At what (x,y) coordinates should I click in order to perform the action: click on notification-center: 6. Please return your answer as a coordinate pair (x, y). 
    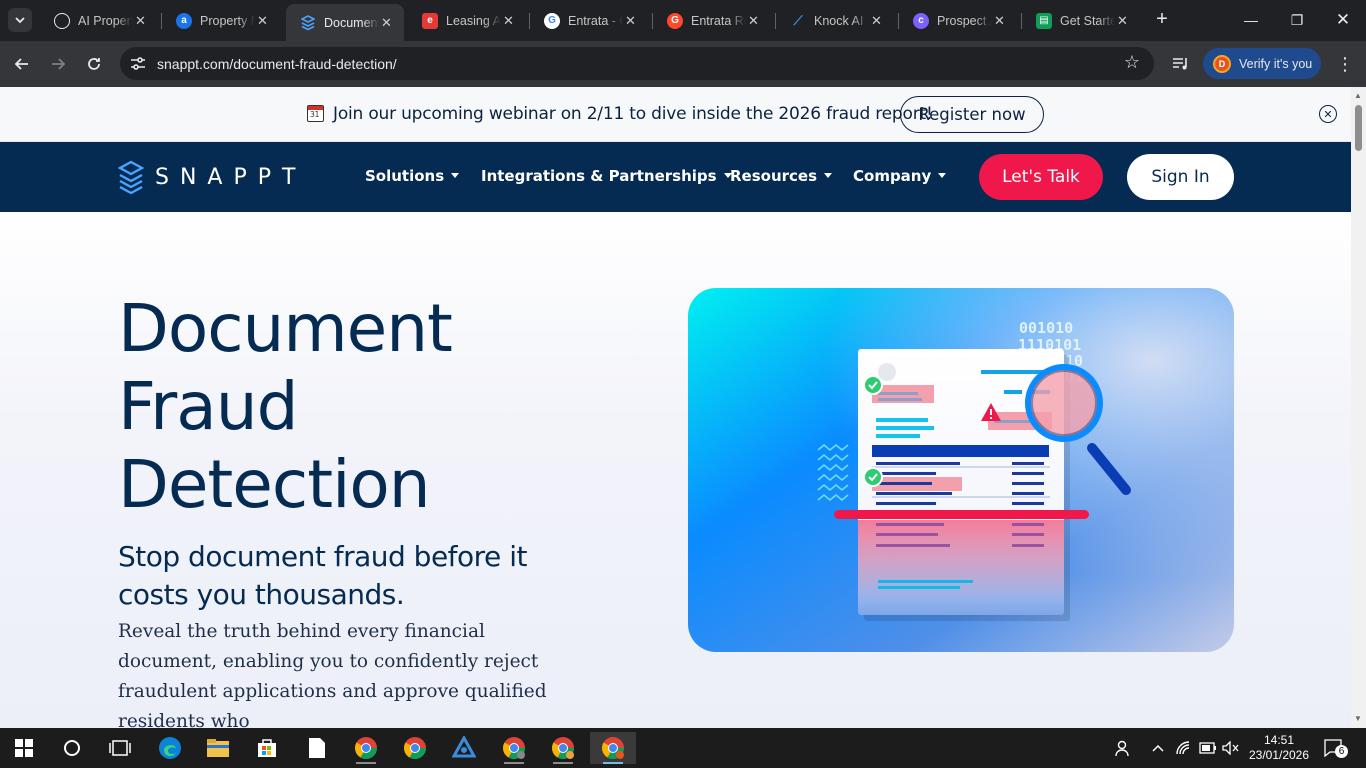
    Looking at the image, I should click on (1336, 748).